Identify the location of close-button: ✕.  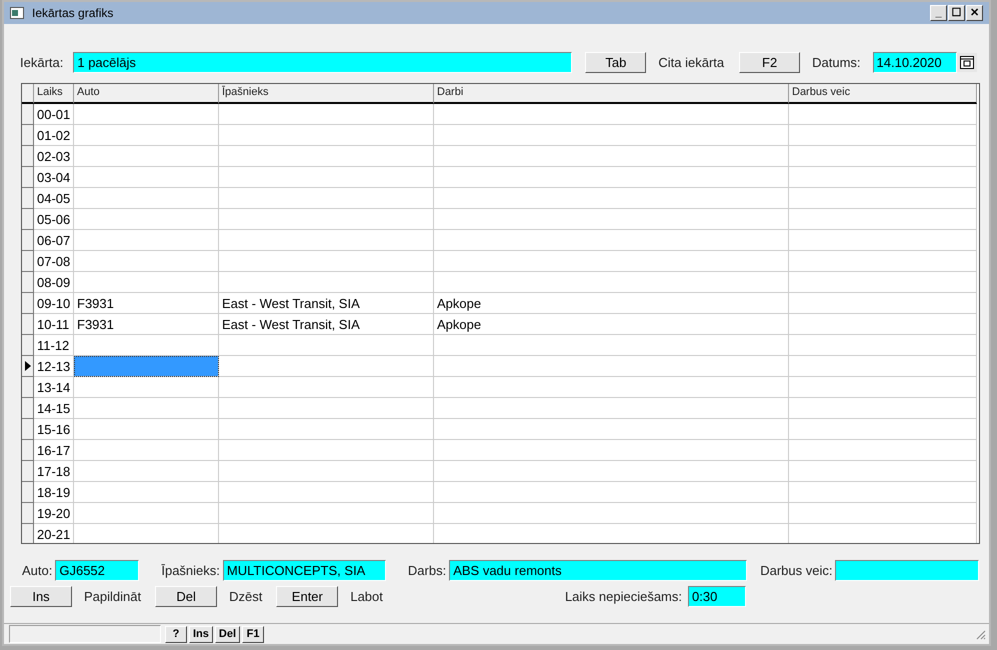
(974, 13).